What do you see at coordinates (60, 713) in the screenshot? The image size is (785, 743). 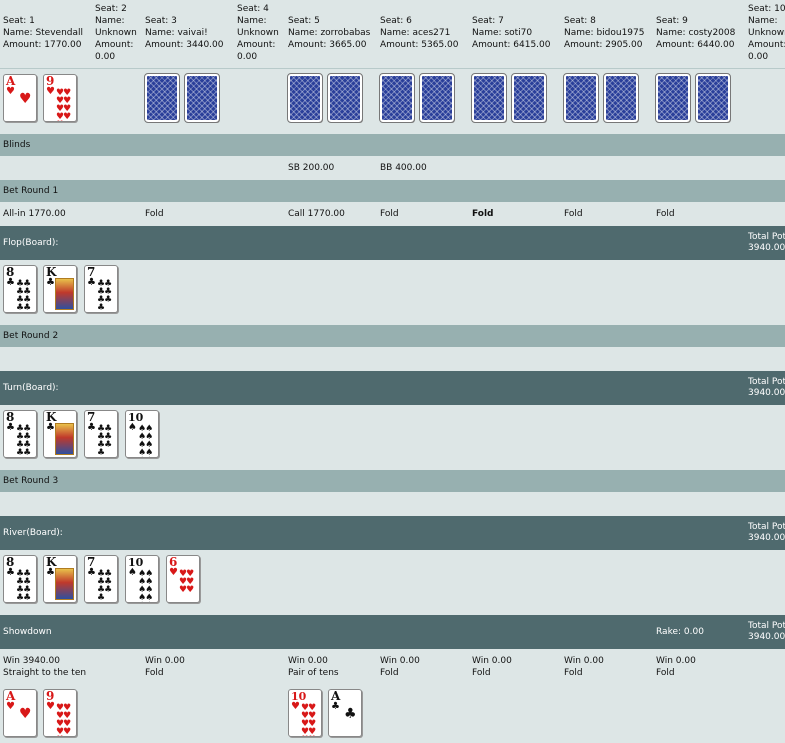 I see `showdown-card: 9 ♥ ♥♥♥♥♥♥♥♥♥` at bounding box center [60, 713].